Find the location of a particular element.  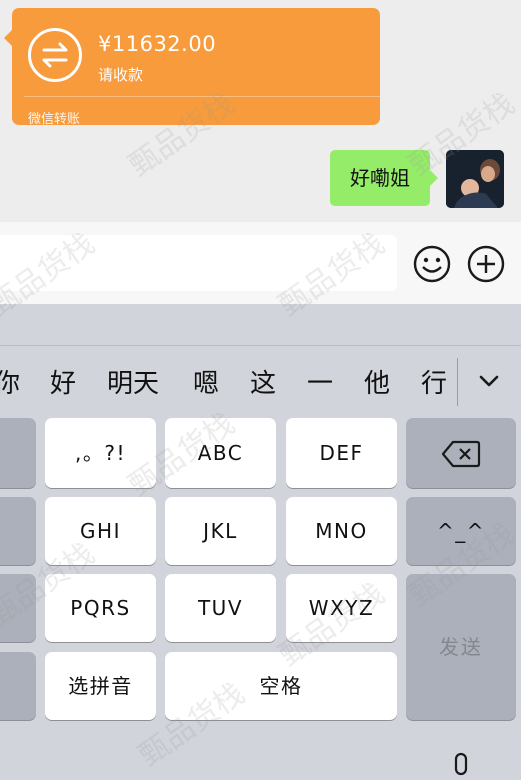

select-pinyin-key: 选拼音 is located at coordinates (100, 686).